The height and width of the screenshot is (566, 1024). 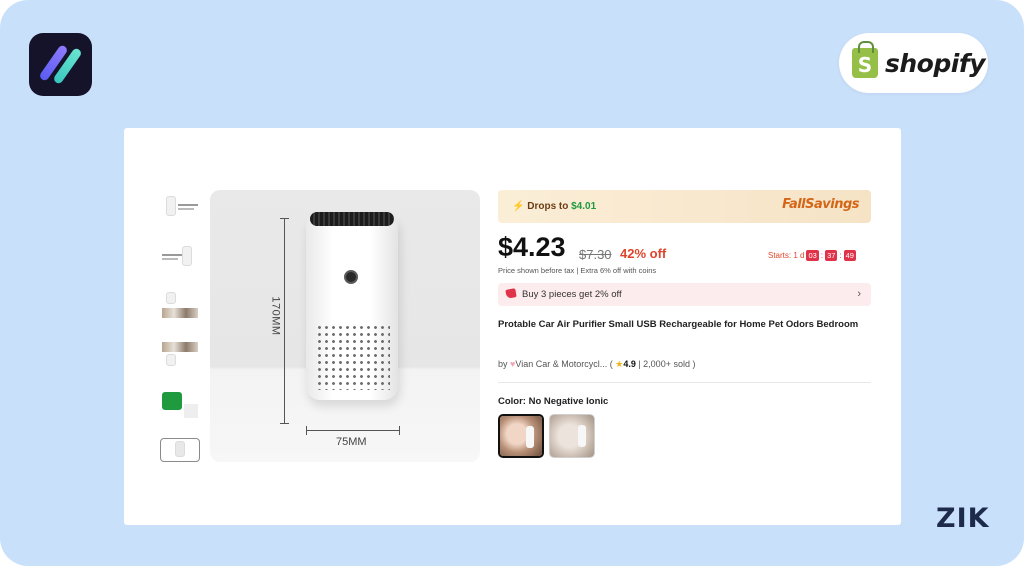 What do you see at coordinates (511, 293) in the screenshot?
I see `tag-icon` at bounding box center [511, 293].